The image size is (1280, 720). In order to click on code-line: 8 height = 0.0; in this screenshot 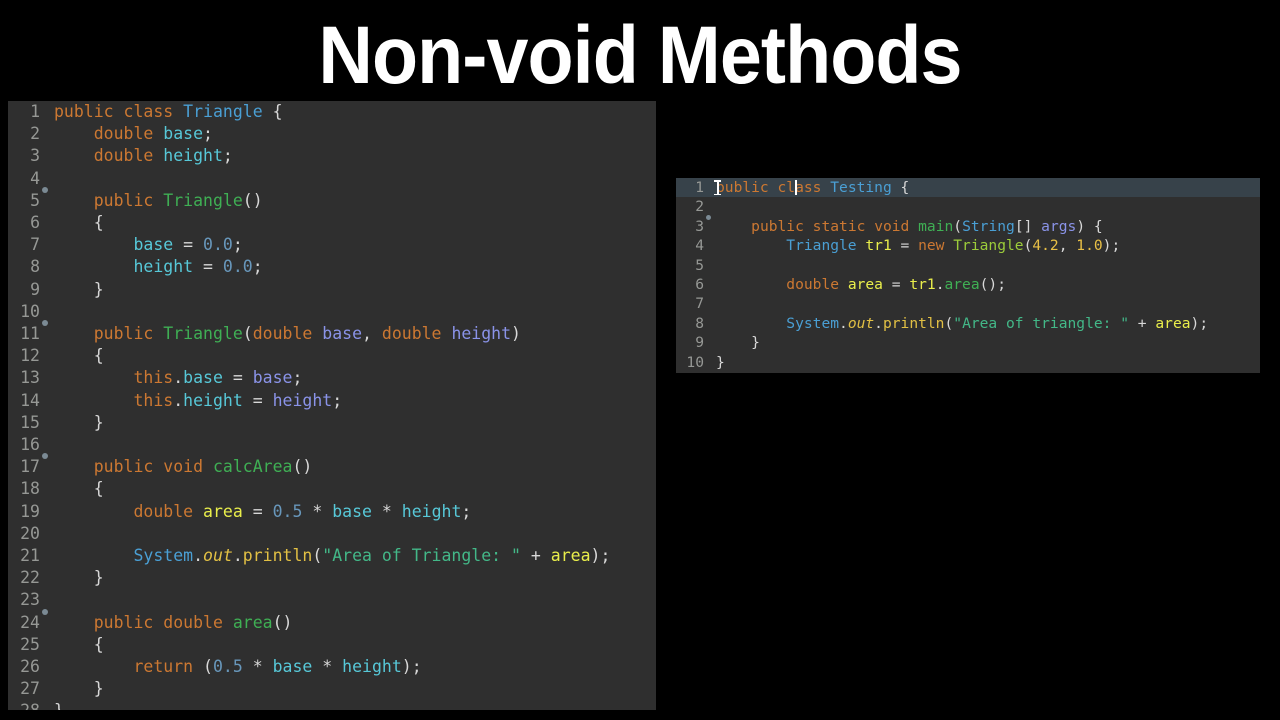, I will do `click(332, 267)`.